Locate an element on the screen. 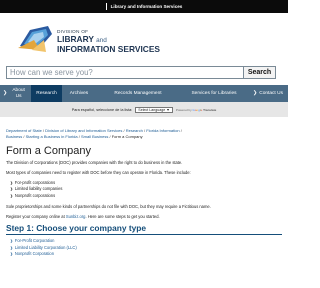 Image resolution: width=320 pixels, height=288 pixels. list-item: ❯ Nonprofit Corporation is located at coordinates (146, 254).